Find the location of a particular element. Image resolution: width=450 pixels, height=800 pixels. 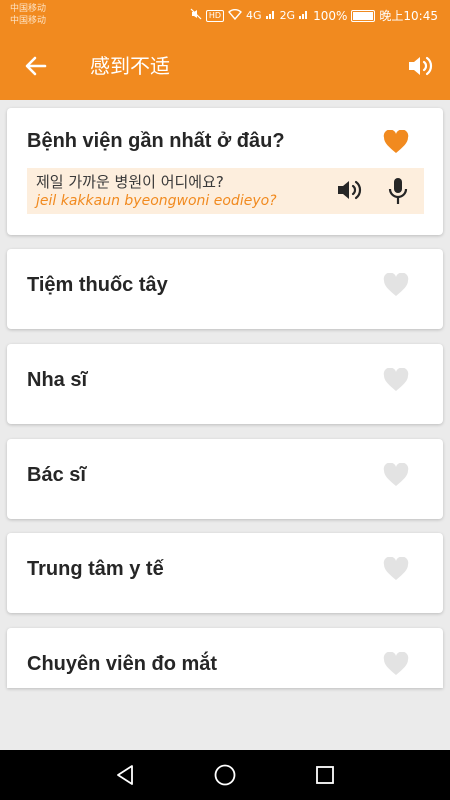

heart-filled-icon is located at coordinates (396, 141).